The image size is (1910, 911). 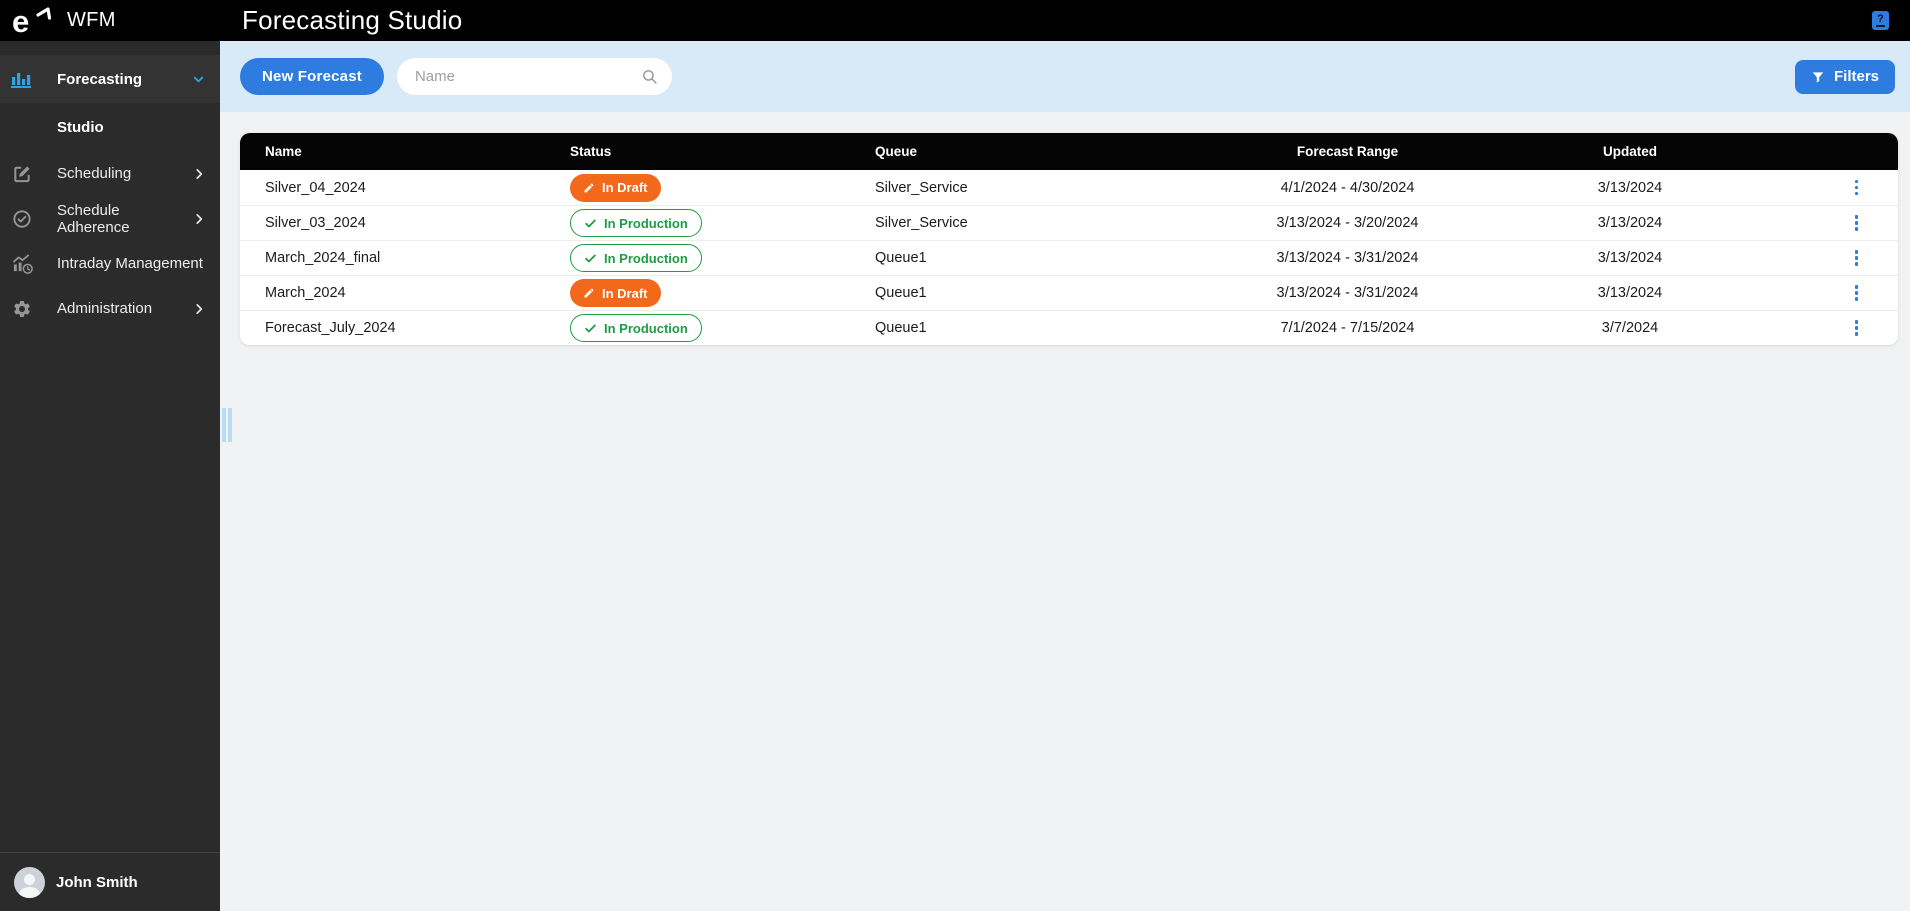 What do you see at coordinates (283, 151) in the screenshot?
I see `column-header-name: Name` at bounding box center [283, 151].